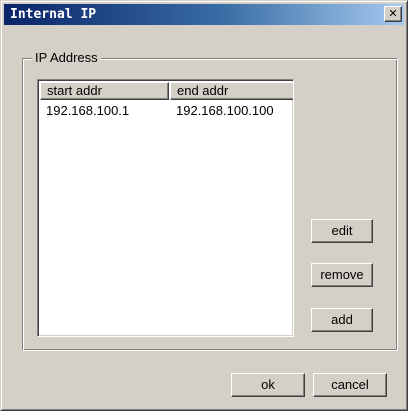  Describe the element at coordinates (342, 231) in the screenshot. I see `edit-button: edit` at that location.